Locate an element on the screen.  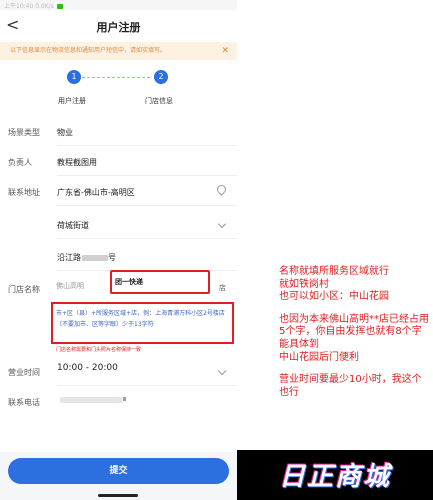
business-hours-label: 营业时间 is located at coordinates (24, 372).